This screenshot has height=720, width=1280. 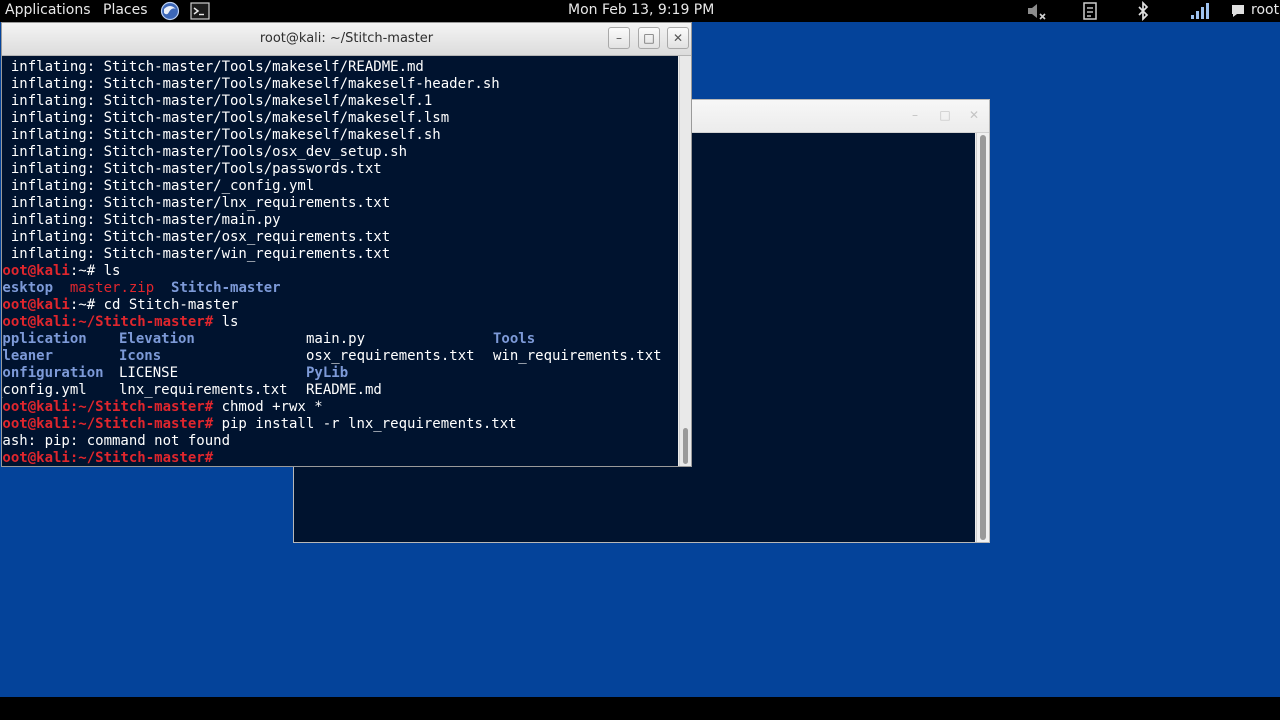 I want to click on window-title: root@kali: ~/Stitch-master, so click(x=346, y=38).